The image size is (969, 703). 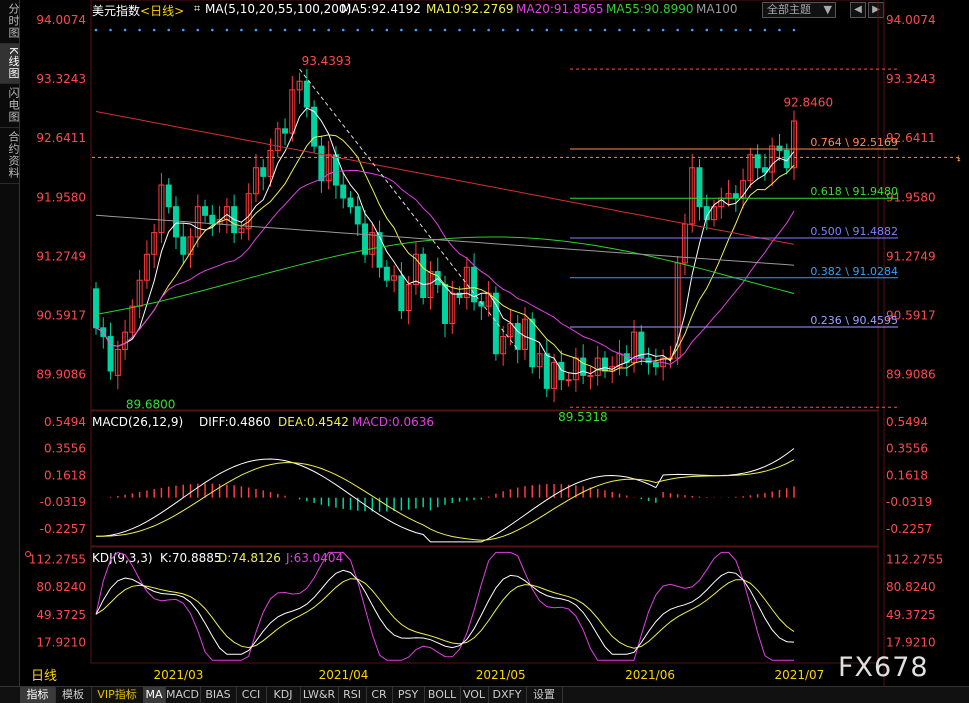 What do you see at coordinates (911, 79) in the screenshot?
I see `price-tick-right: 93.3243` at bounding box center [911, 79].